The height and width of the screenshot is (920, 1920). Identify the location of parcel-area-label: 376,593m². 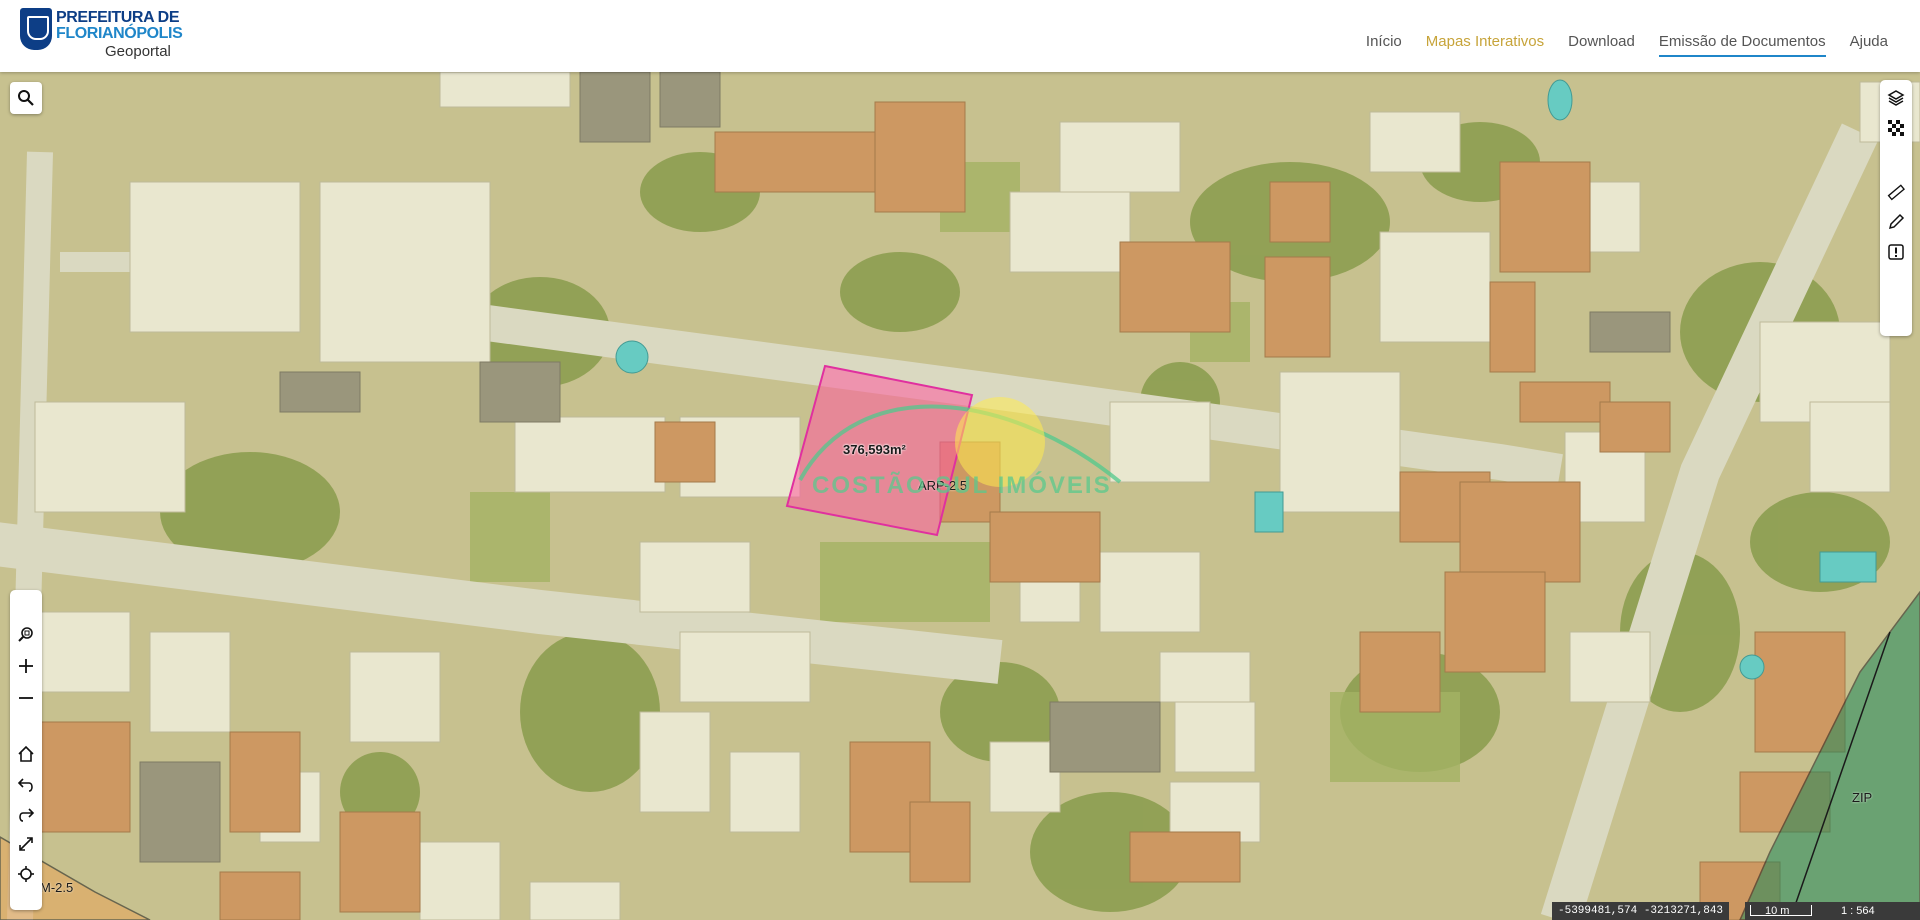
(874, 449).